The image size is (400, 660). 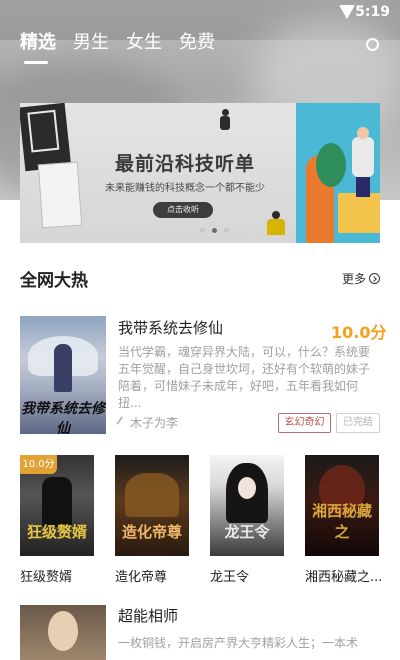 What do you see at coordinates (372, 44) in the screenshot?
I see `search-icon` at bounding box center [372, 44].